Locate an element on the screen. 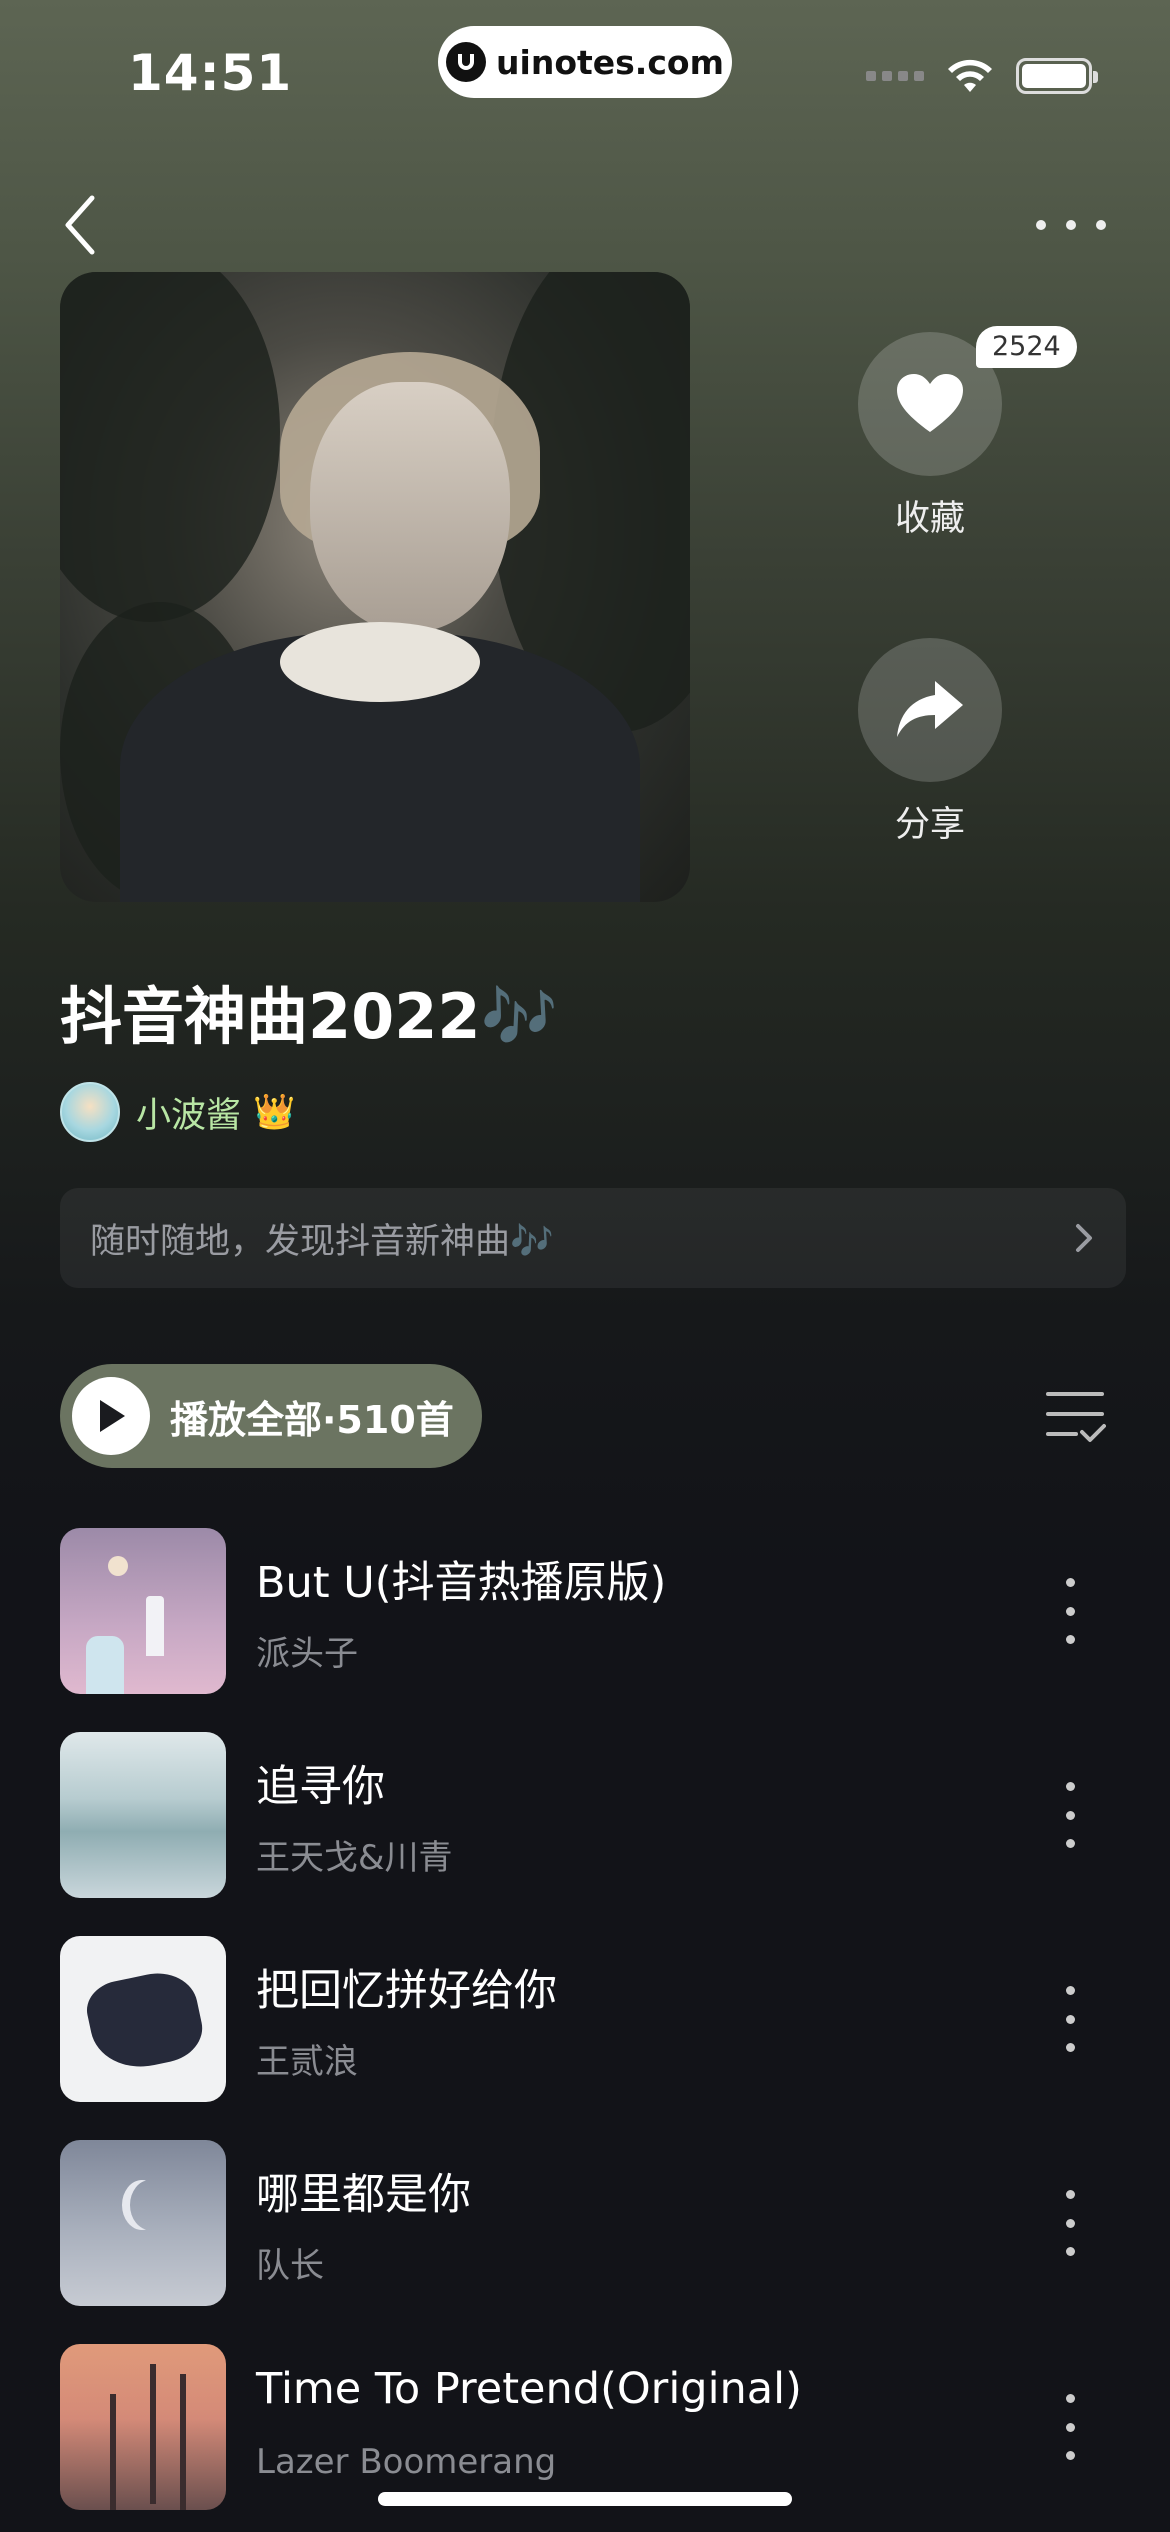 The image size is (1170, 2532). playlist-cover is located at coordinates (375, 587).